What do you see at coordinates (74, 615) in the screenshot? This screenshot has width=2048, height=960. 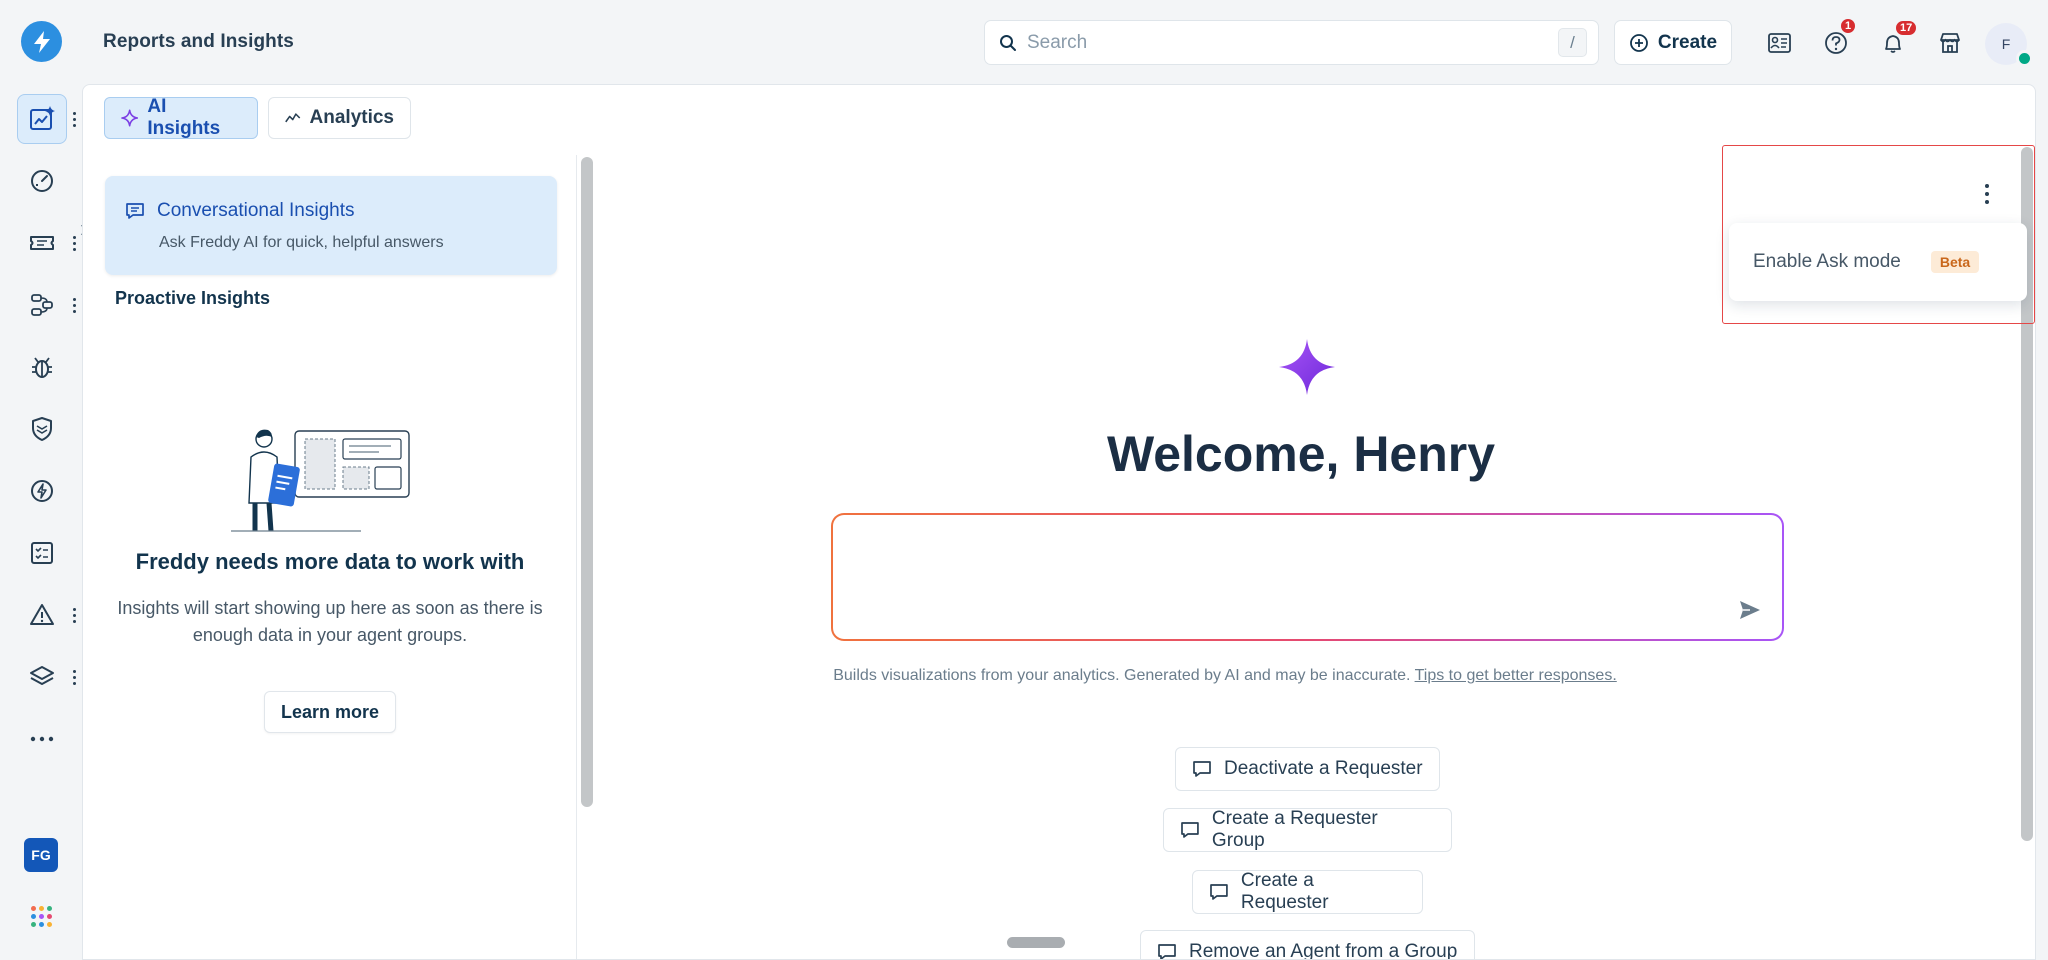 I see `nav-alerts-menu` at bounding box center [74, 615].